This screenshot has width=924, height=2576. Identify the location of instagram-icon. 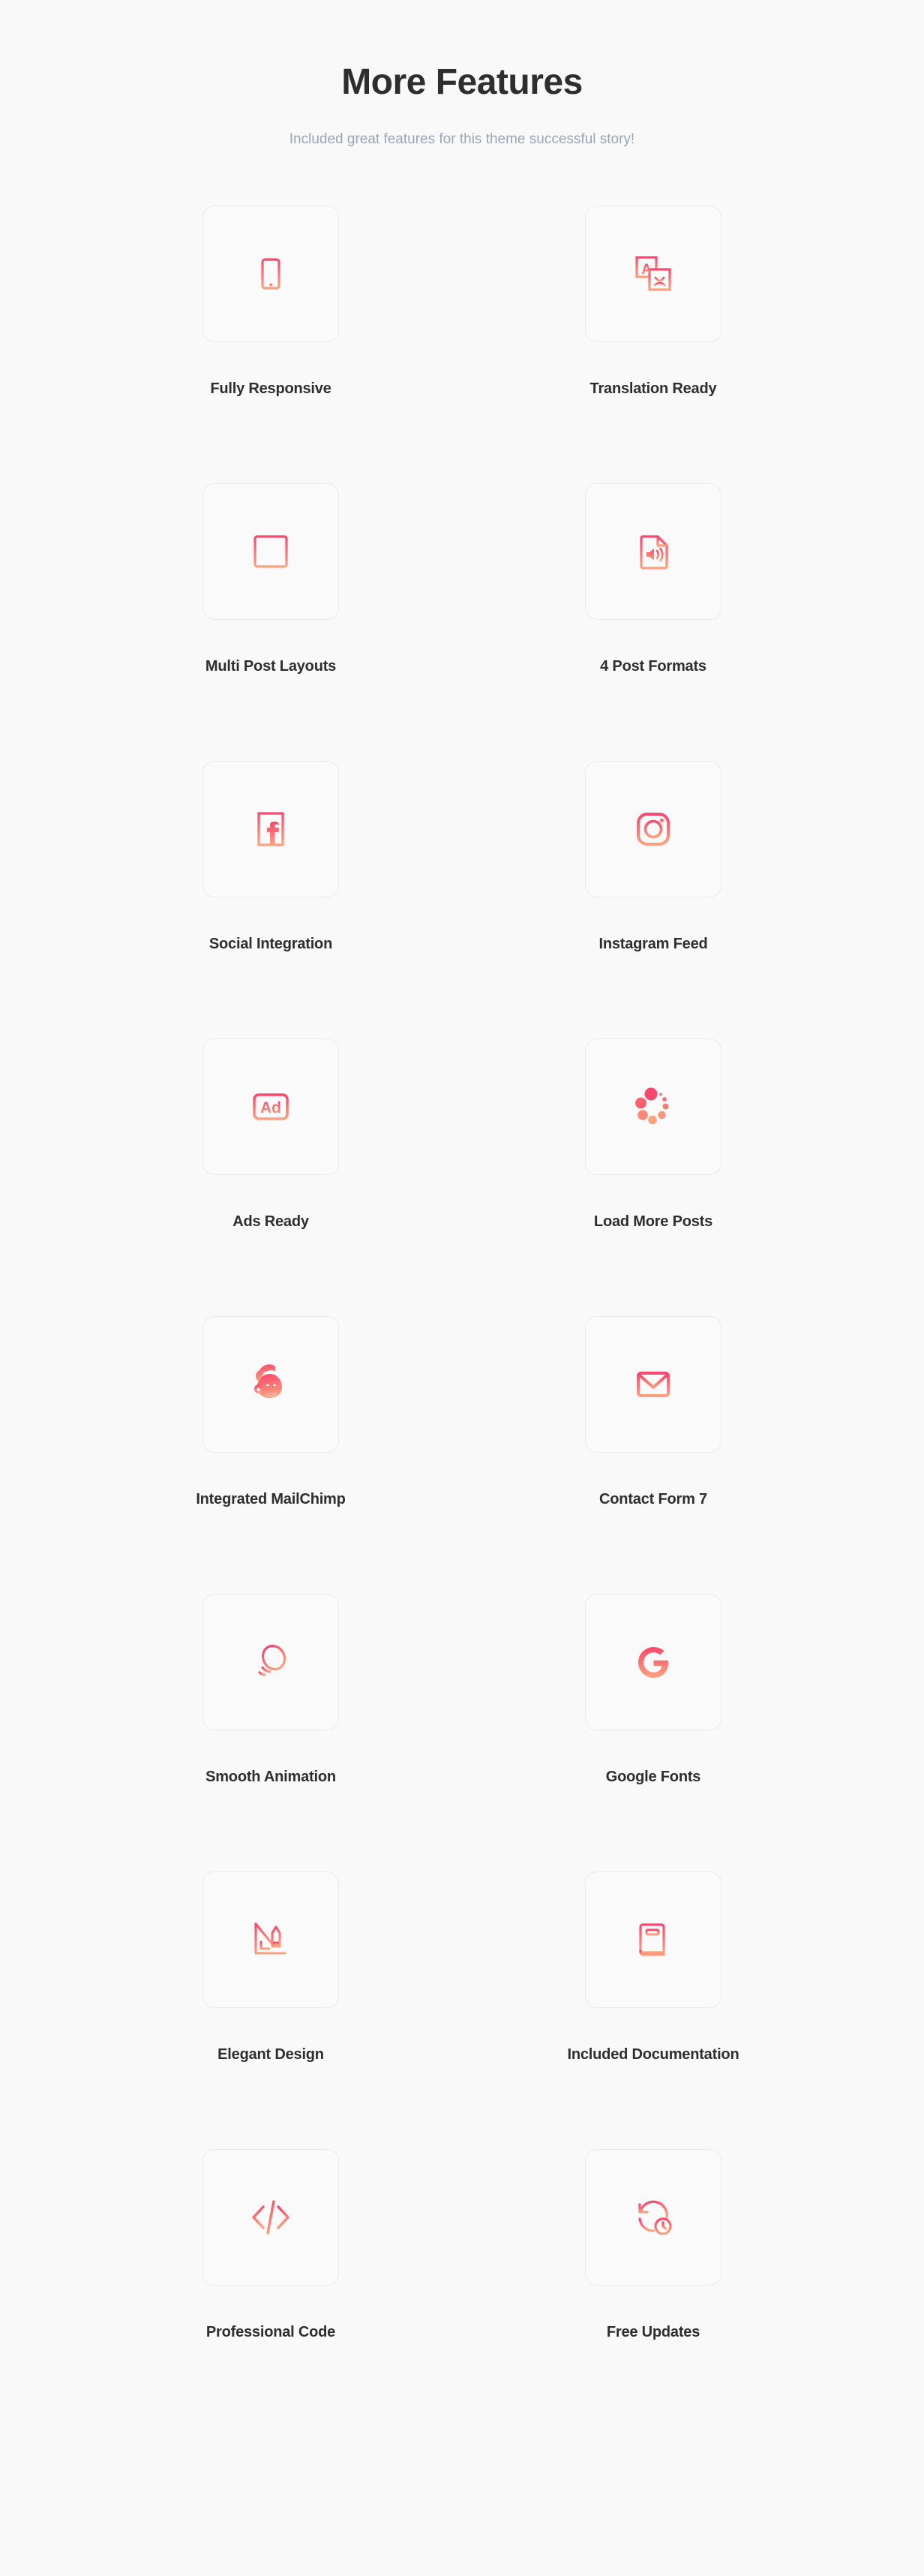
(653, 829).